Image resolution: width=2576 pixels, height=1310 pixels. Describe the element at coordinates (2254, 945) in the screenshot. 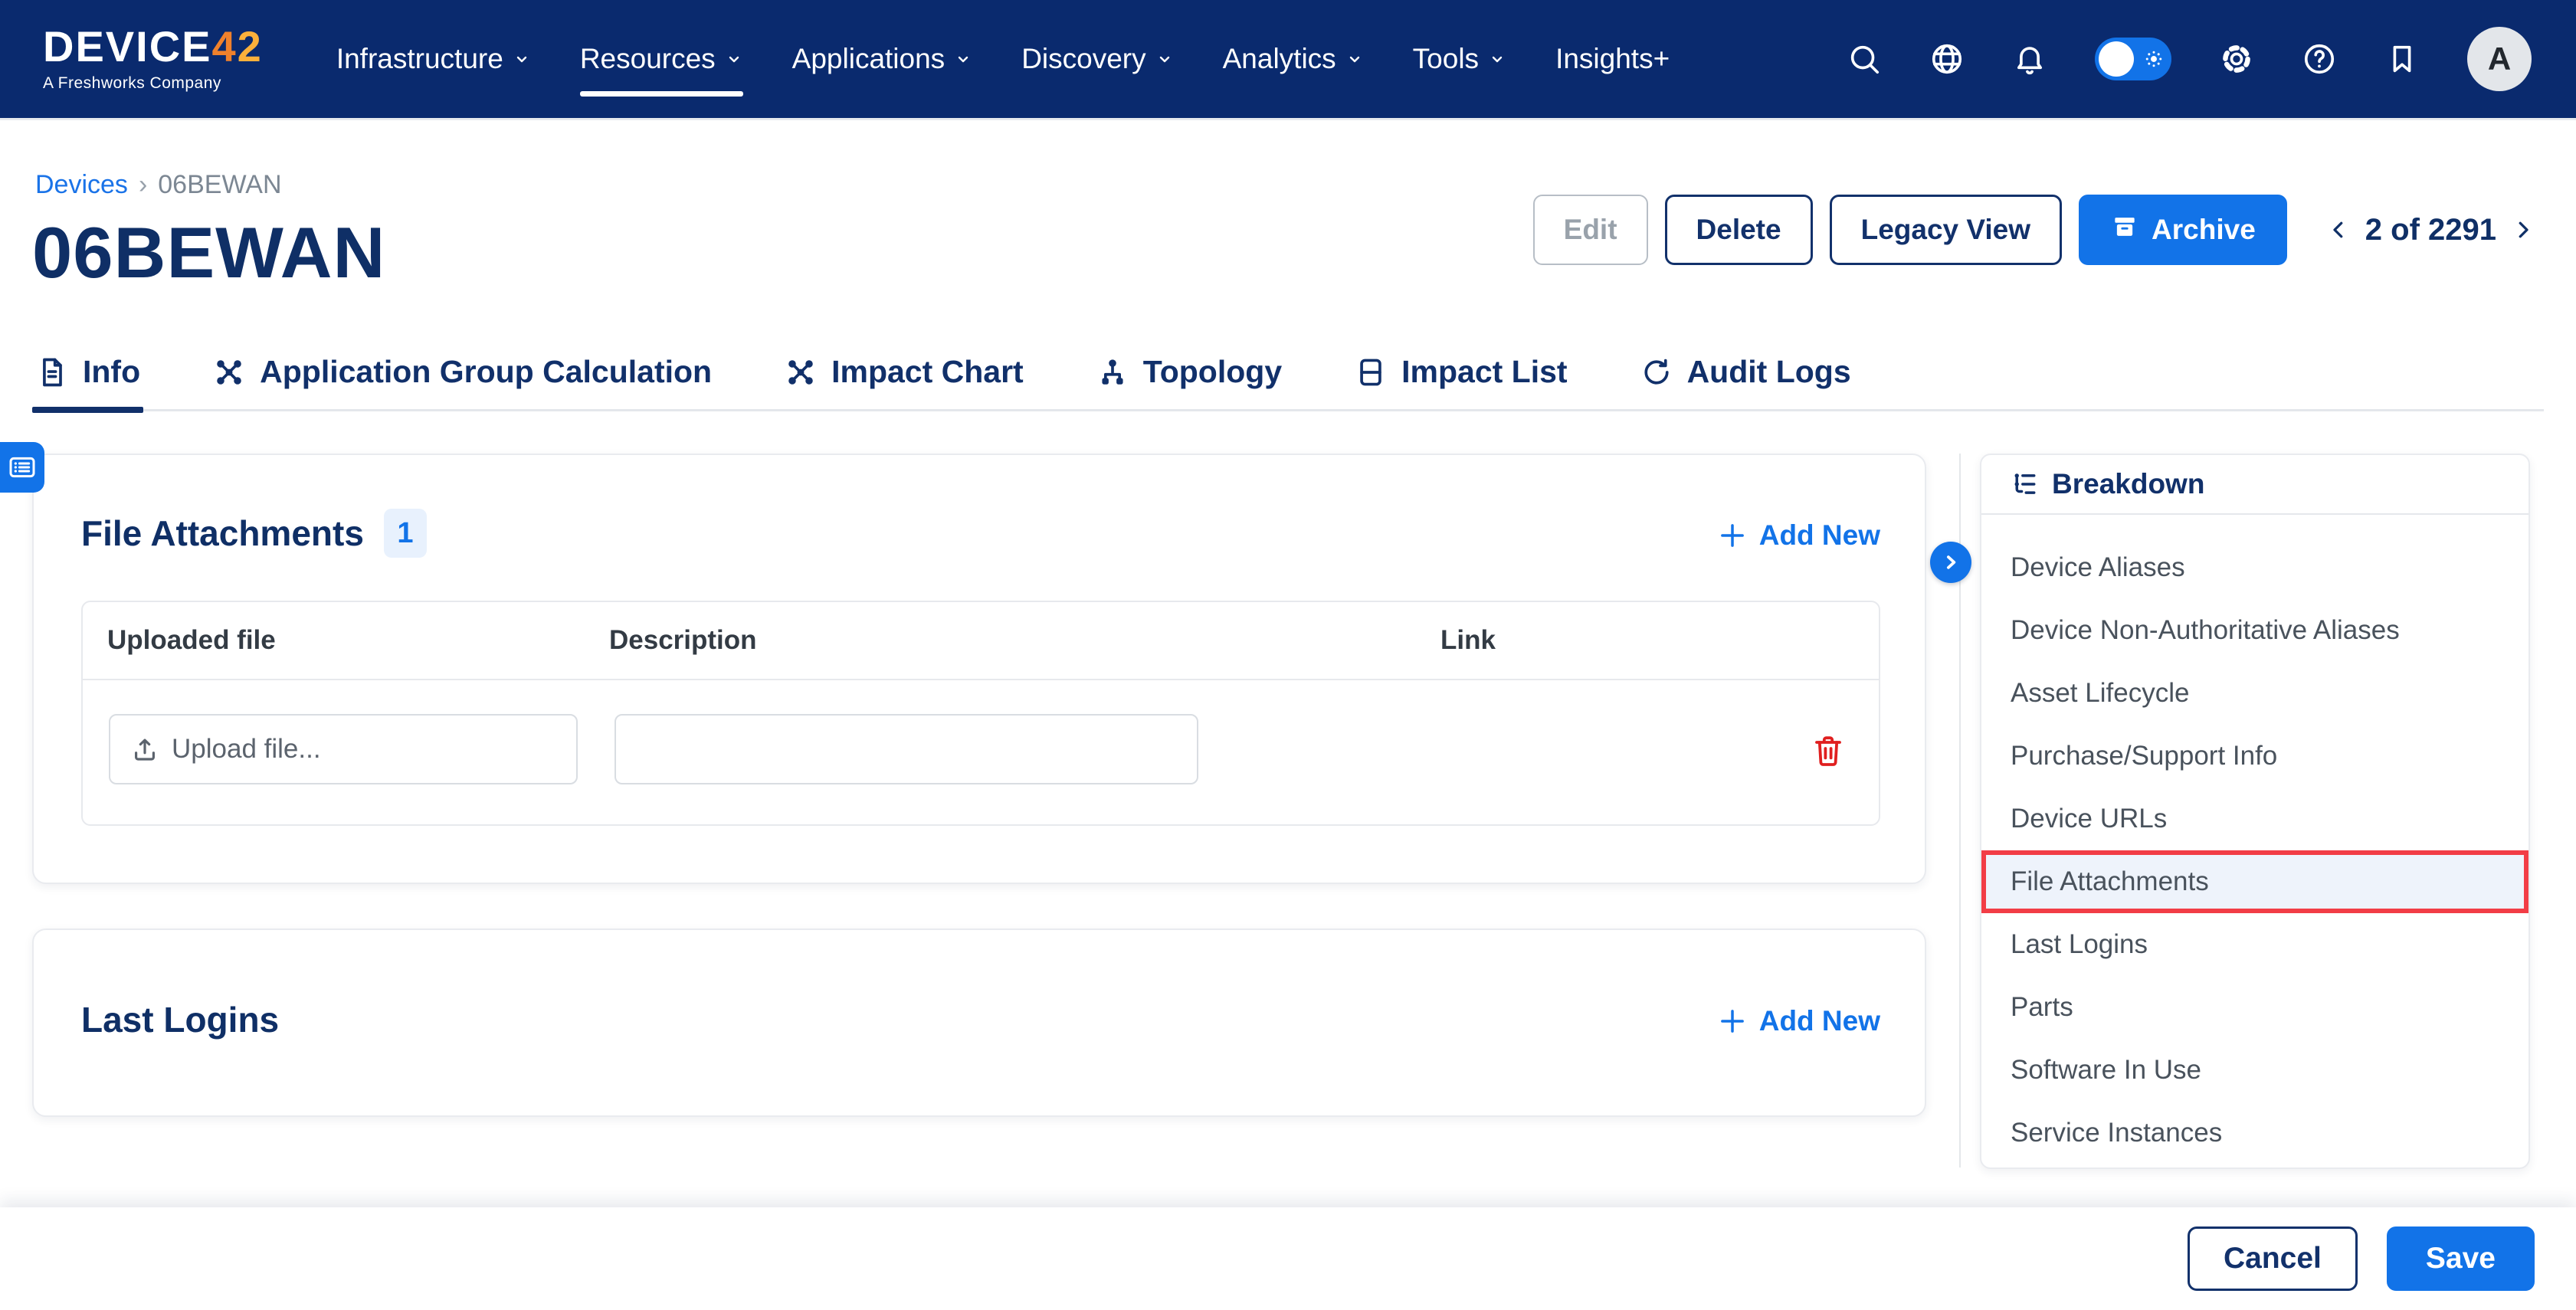

I see `sidebar-item-last-logins: Last Logins` at that location.